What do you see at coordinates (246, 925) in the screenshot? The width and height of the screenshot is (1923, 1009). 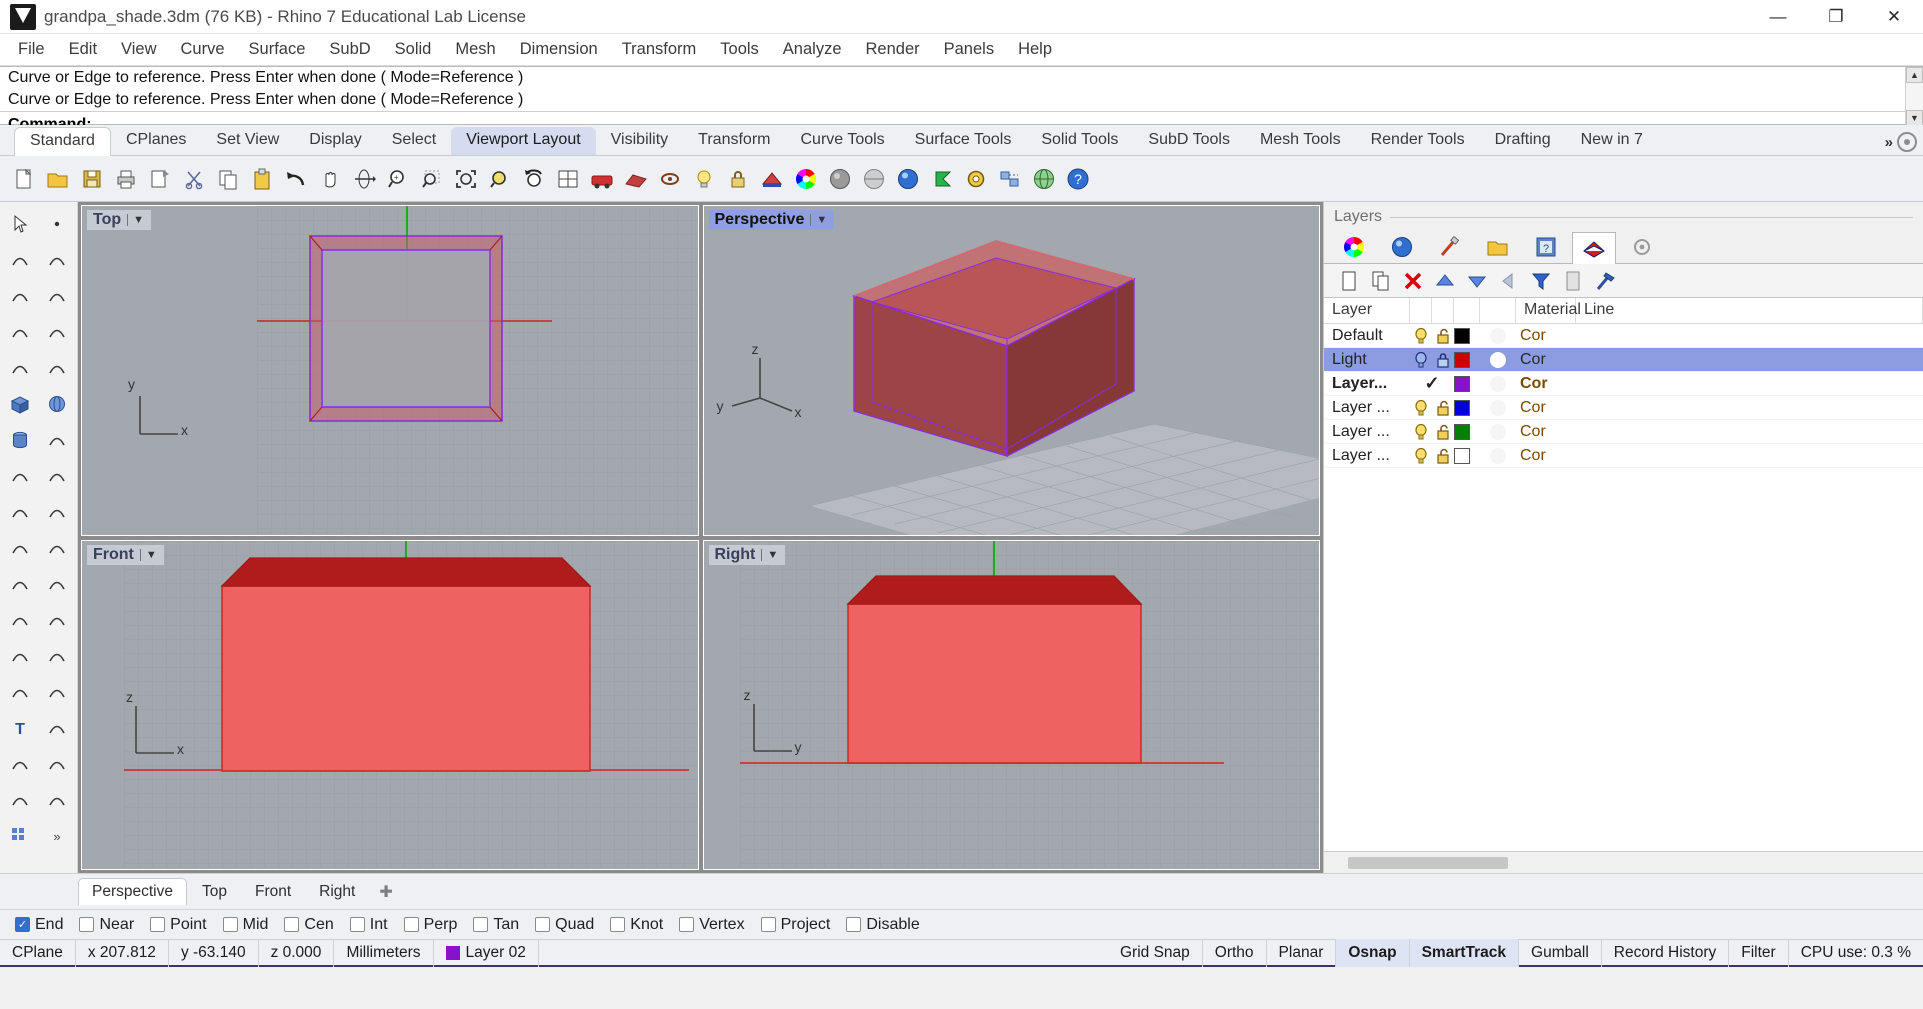 I see `osnap-mid: Mid` at bounding box center [246, 925].